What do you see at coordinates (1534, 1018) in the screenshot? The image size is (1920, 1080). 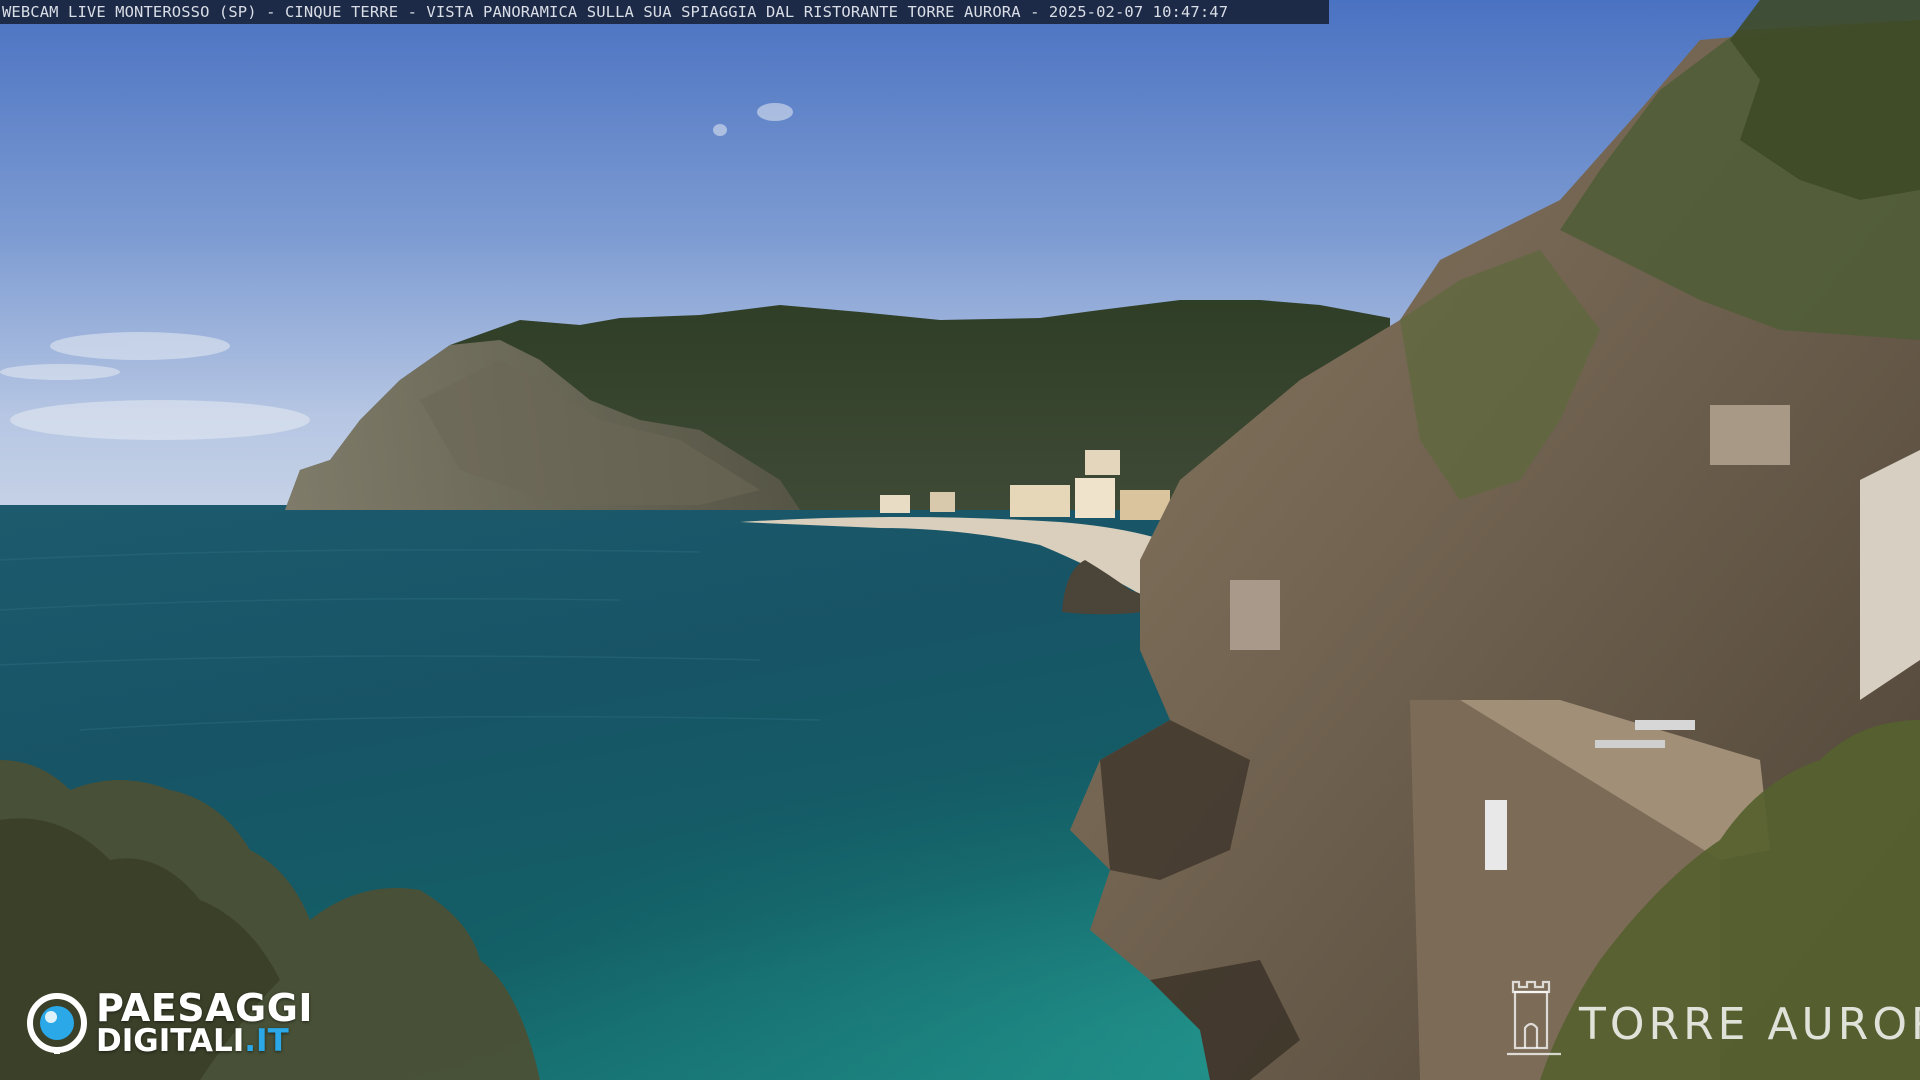 I see `tower-icon` at bounding box center [1534, 1018].